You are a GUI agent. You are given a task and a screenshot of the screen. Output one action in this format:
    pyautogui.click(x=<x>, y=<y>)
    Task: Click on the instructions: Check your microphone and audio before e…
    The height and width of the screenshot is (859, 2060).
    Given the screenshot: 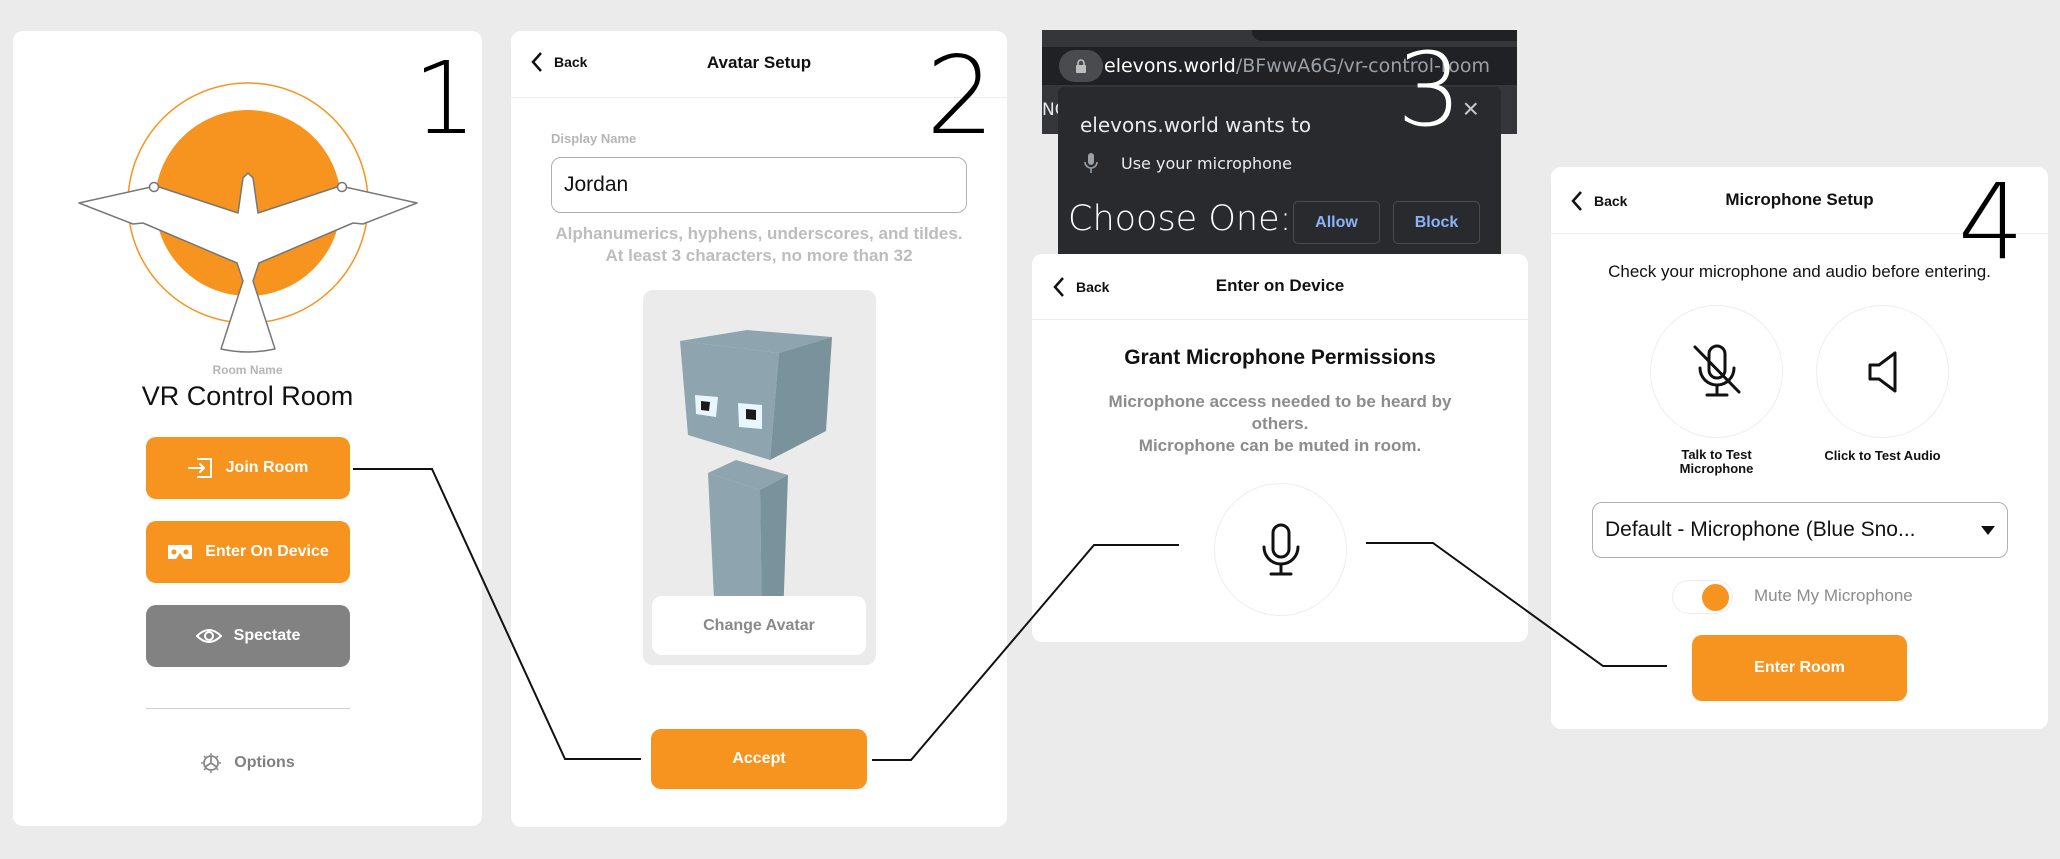 What is the action you would take?
    pyautogui.click(x=1799, y=271)
    